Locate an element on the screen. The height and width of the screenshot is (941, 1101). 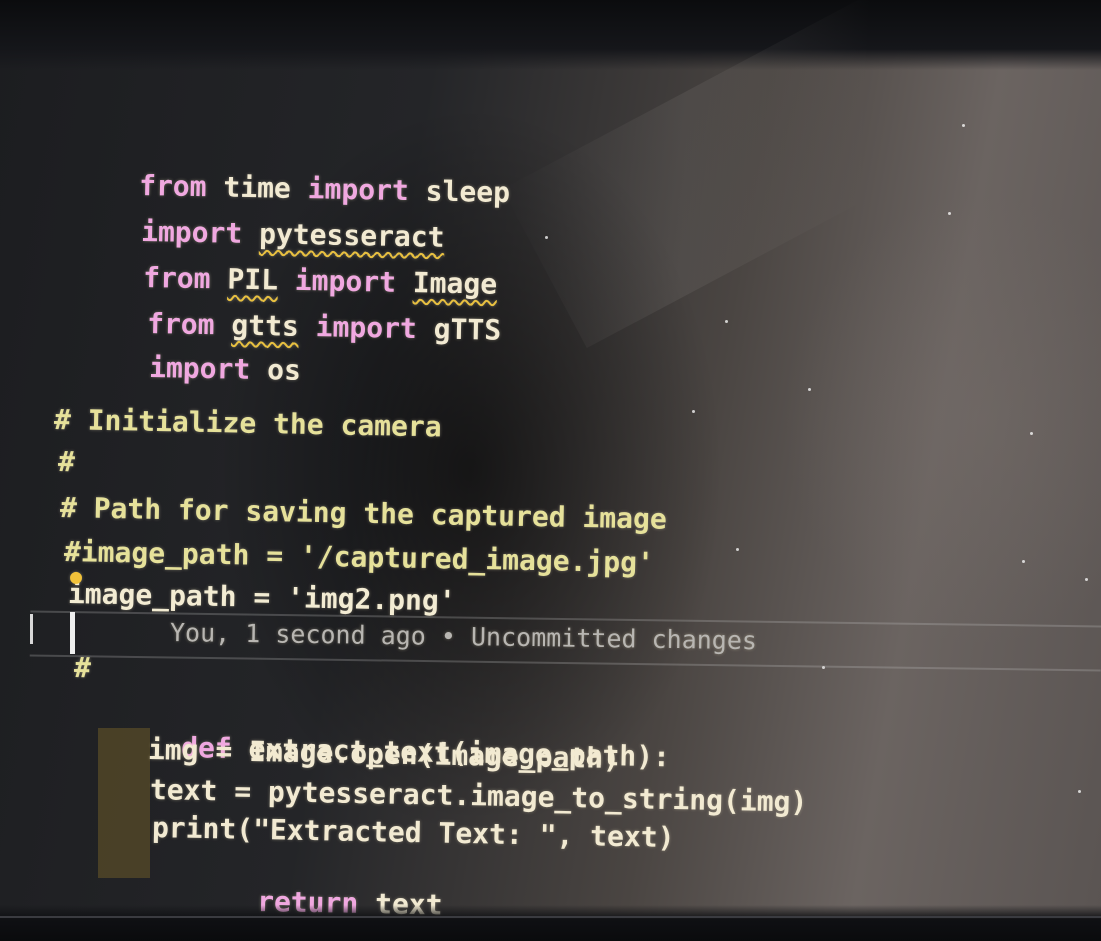
import-name: gTTS is located at coordinates (467, 329).